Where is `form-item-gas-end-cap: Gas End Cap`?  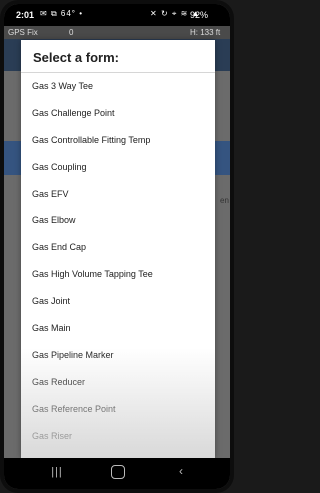
form-item-gas-end-cap: Gas End Cap is located at coordinates (118, 247).